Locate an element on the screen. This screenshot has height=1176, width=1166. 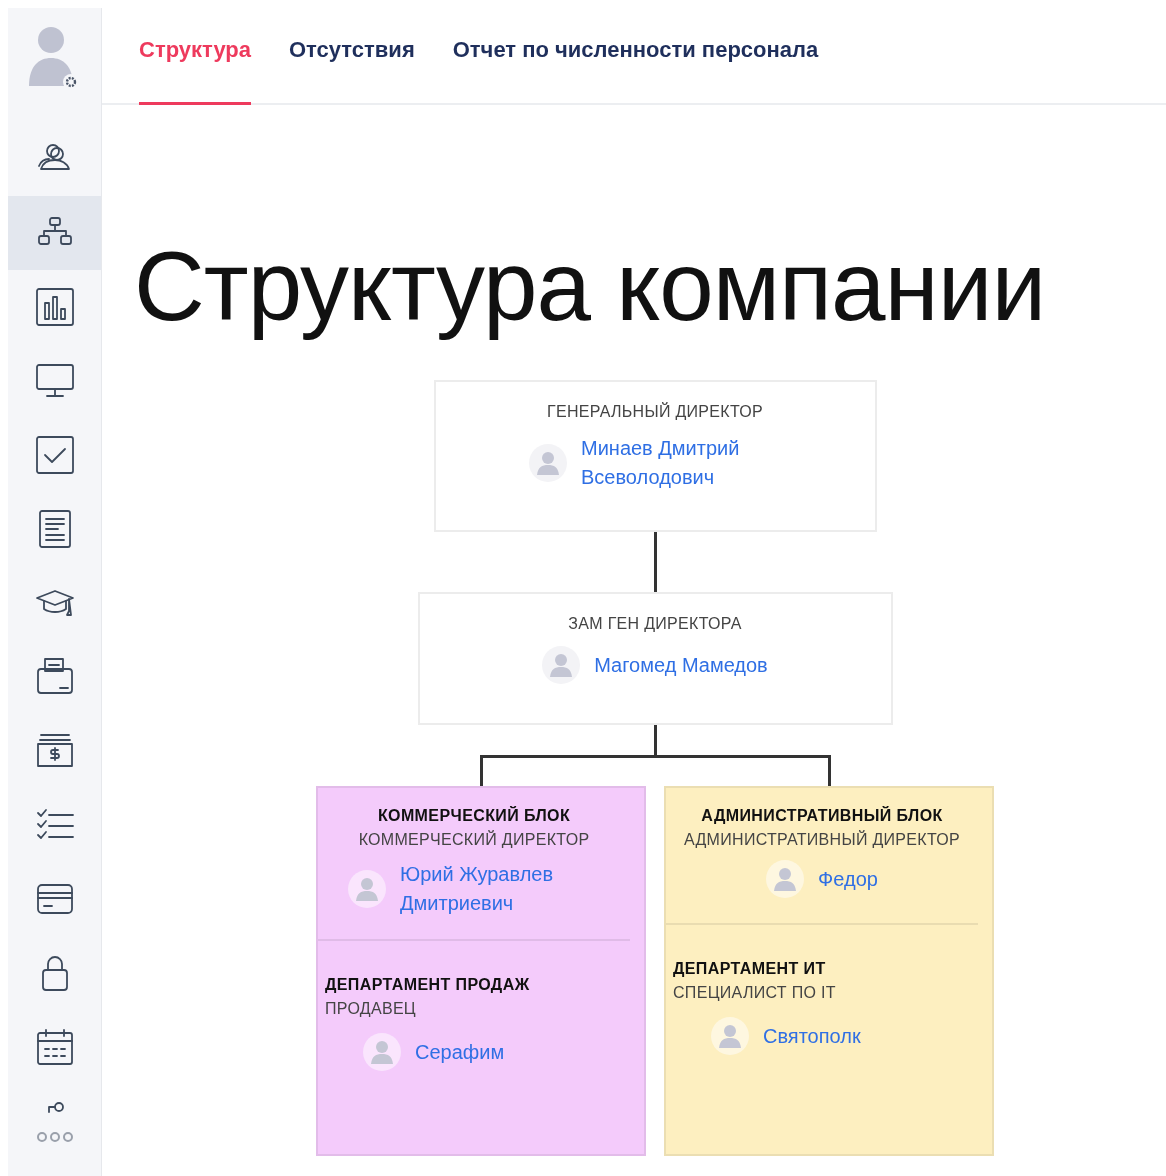
tab: Структура is located at coordinates (195, 56).